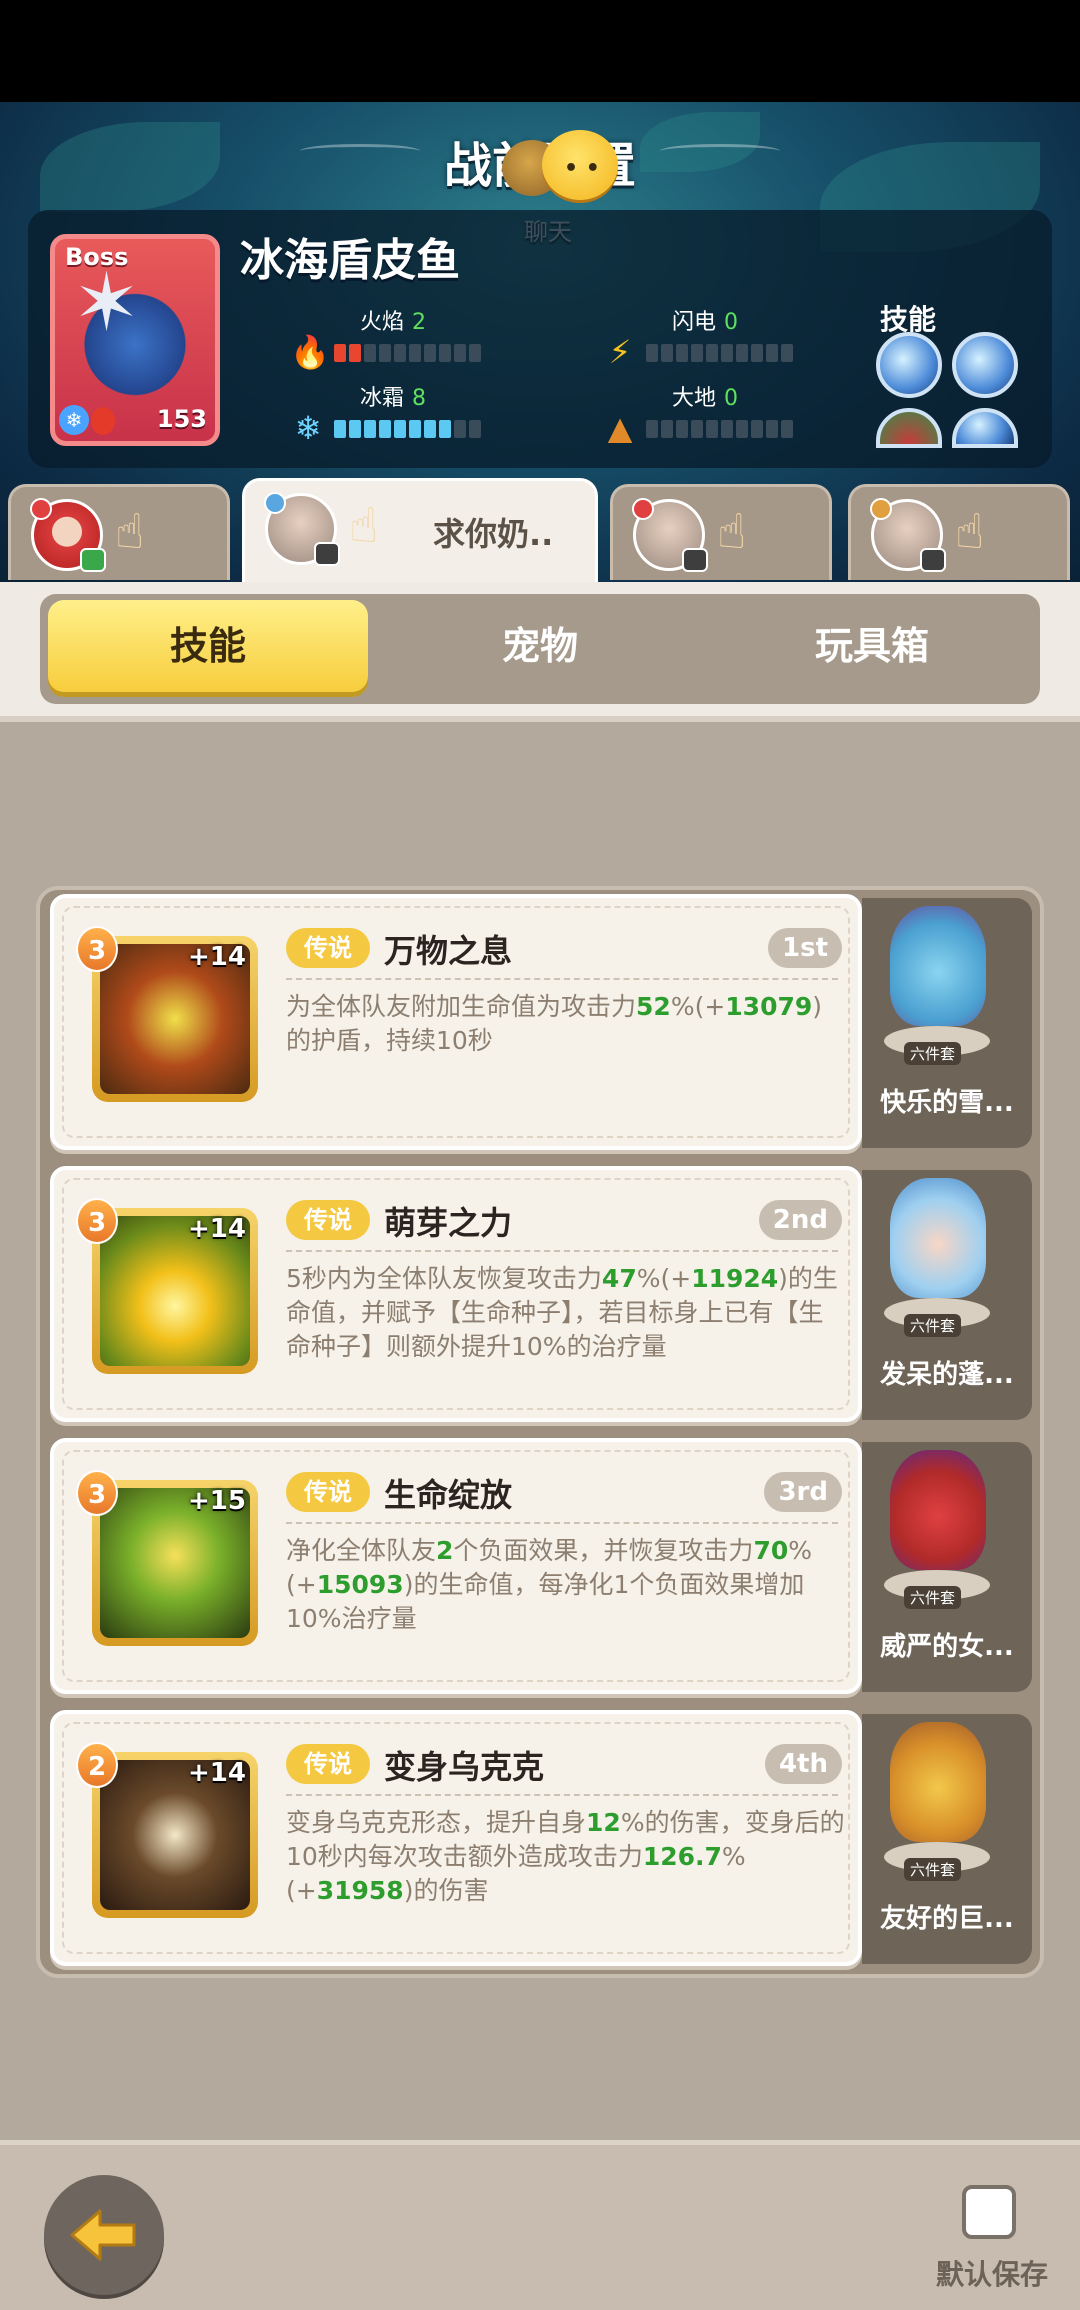 The width and height of the screenshot is (1080, 2310). Describe the element at coordinates (985, 365) in the screenshot. I see `boss-skill-crescent-icon` at that location.